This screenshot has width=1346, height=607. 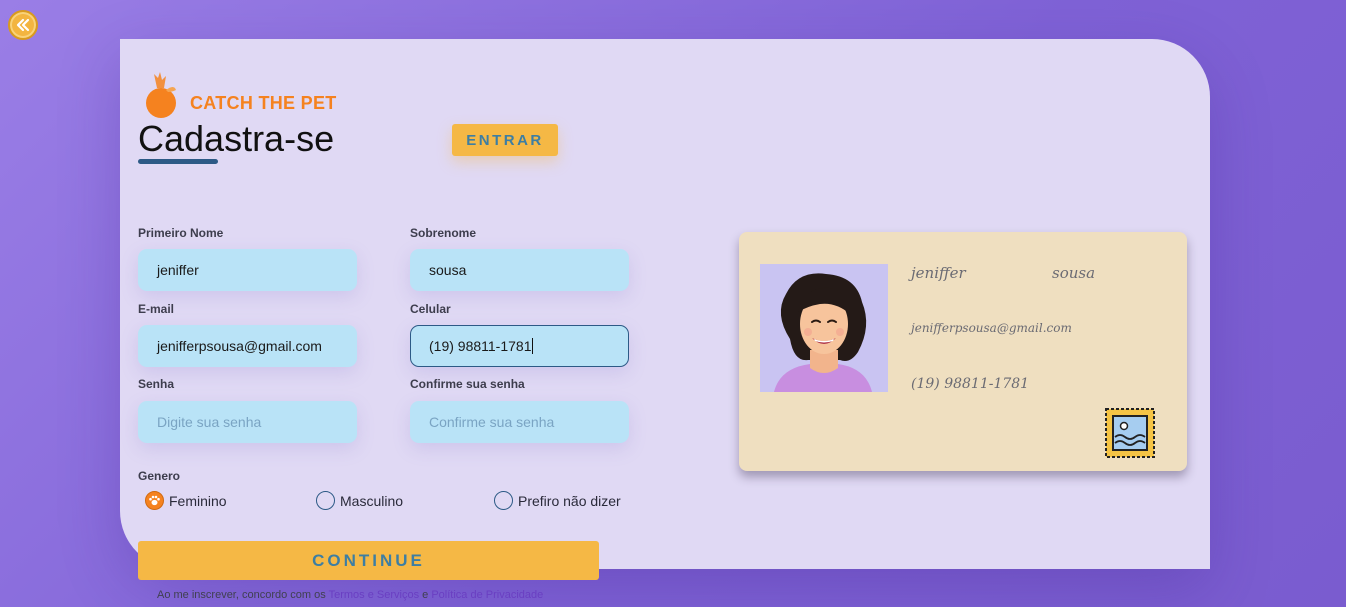 I want to click on back-button, so click(x=23, y=25).